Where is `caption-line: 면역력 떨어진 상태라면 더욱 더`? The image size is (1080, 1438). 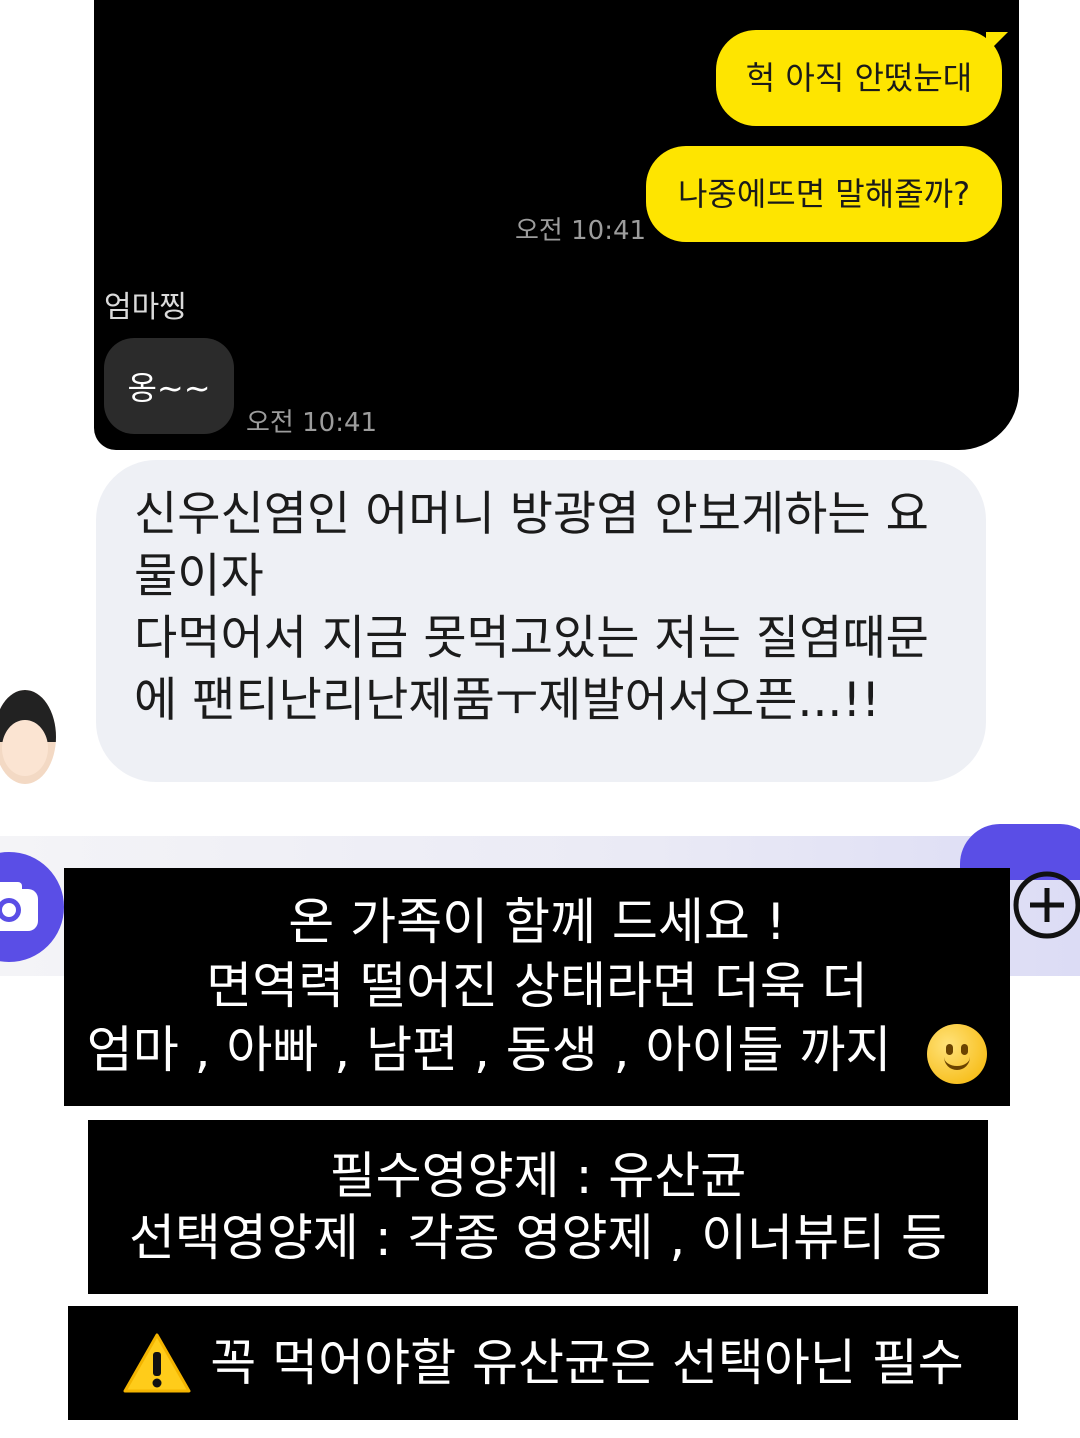
caption-line: 면역력 떨어진 상태라면 더욱 더 is located at coordinates (537, 986).